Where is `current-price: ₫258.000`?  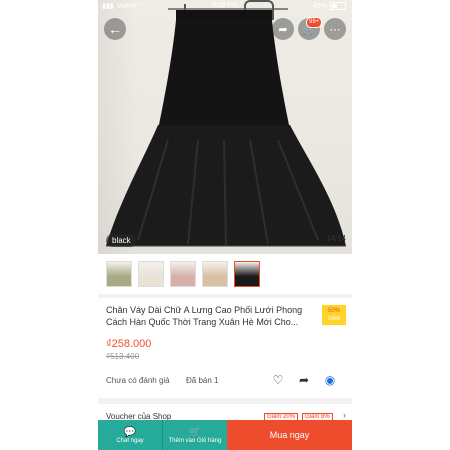 current-price: ₫258.000 is located at coordinates (129, 344).